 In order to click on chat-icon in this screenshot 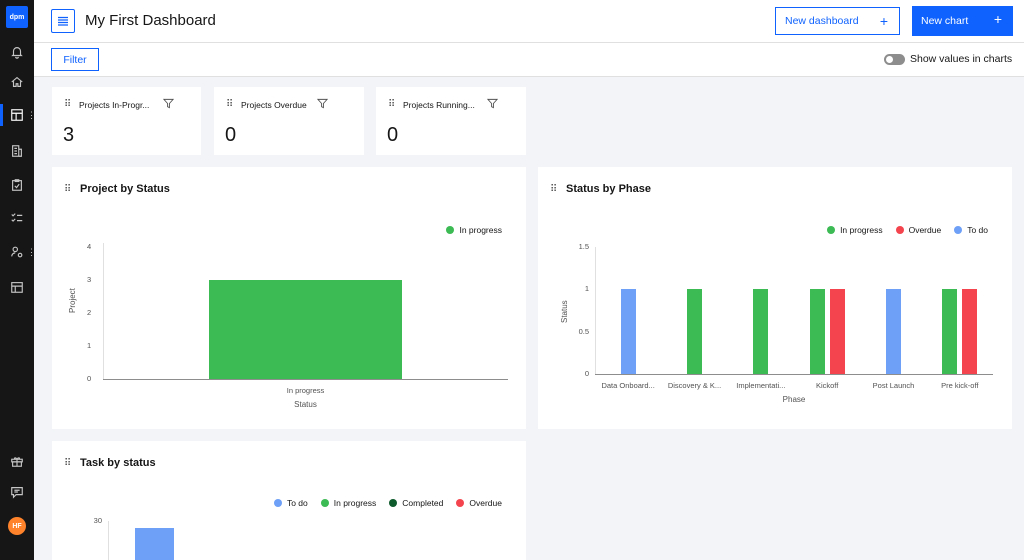, I will do `click(17, 492)`.